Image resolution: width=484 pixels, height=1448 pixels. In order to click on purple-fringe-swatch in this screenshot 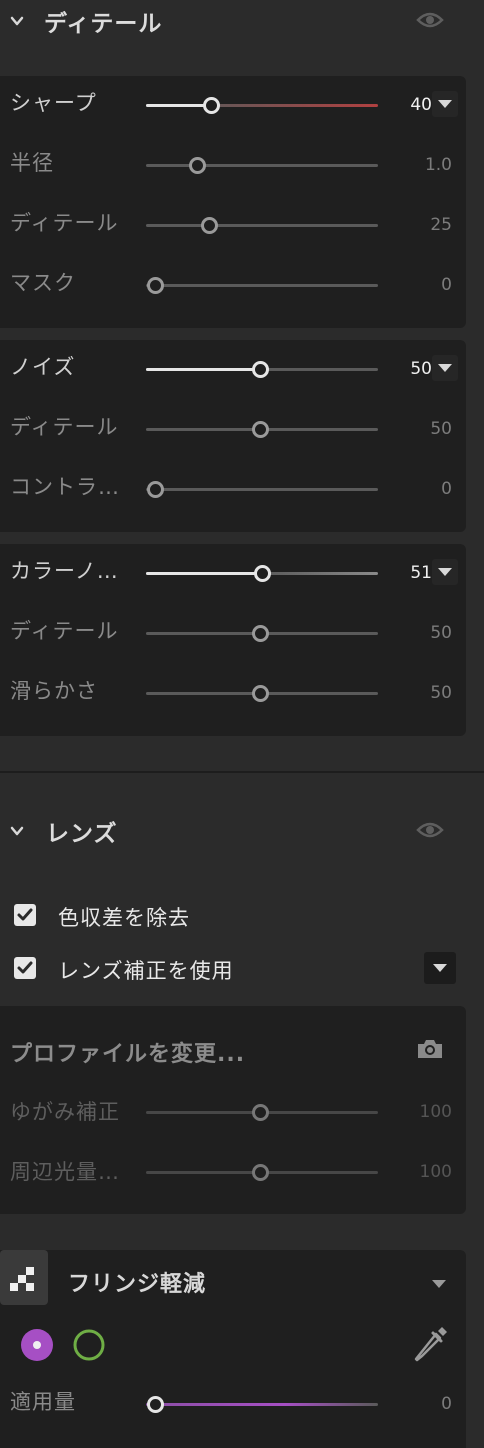, I will do `click(37, 1345)`.